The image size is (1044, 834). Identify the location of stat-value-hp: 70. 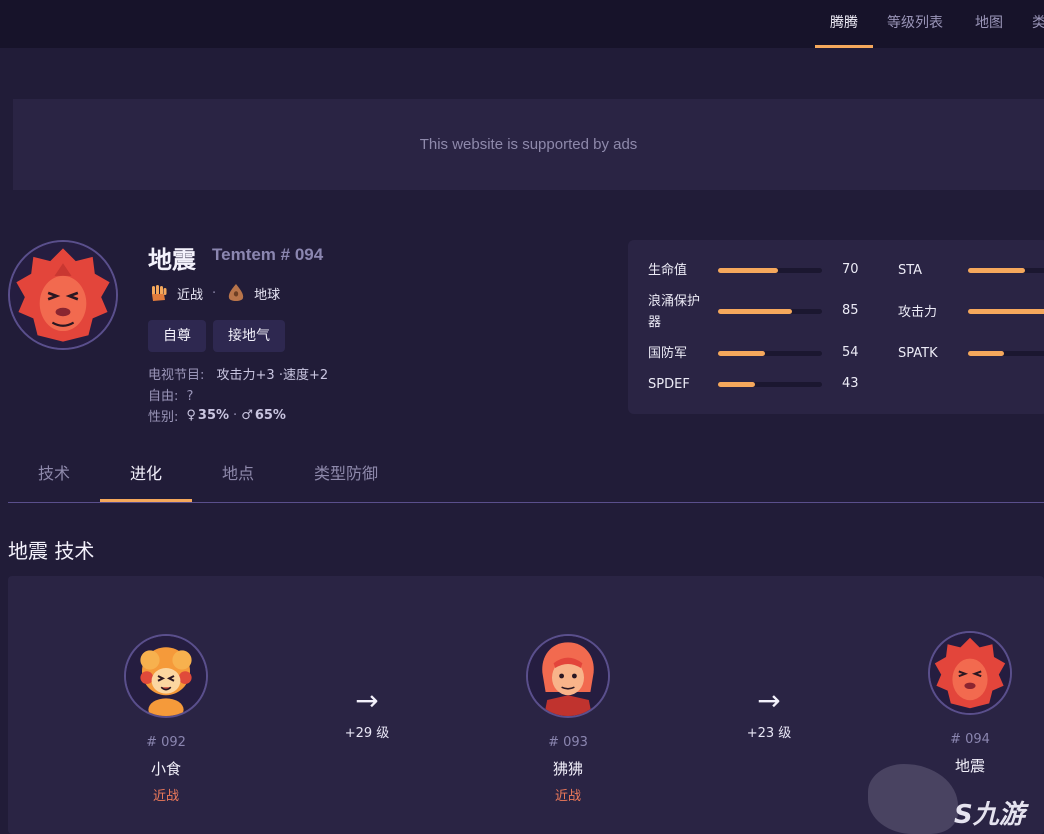
(850, 269).